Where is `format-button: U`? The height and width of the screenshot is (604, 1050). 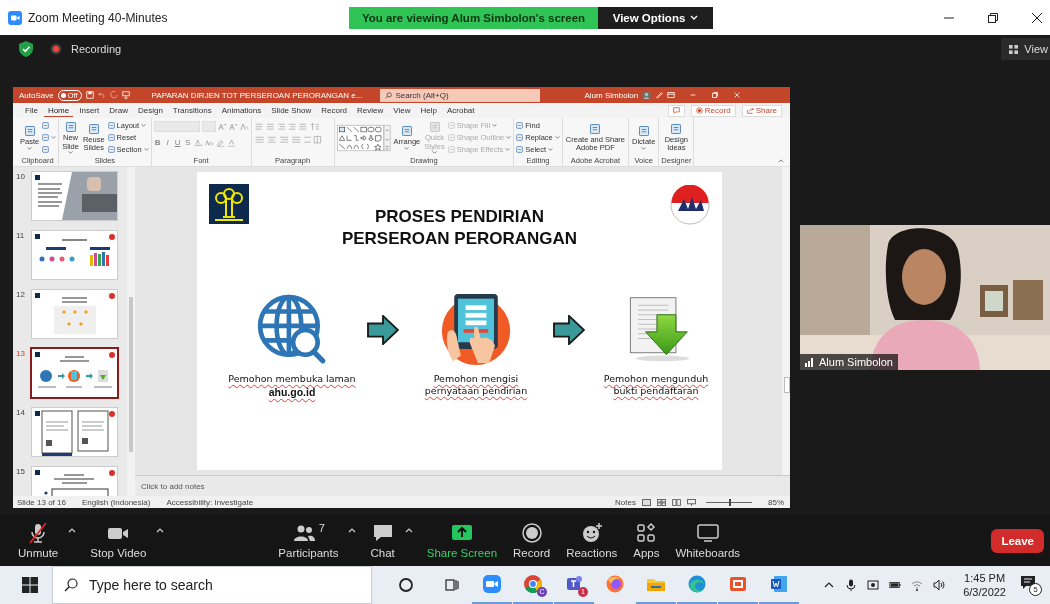
format-button: U is located at coordinates (177, 142).